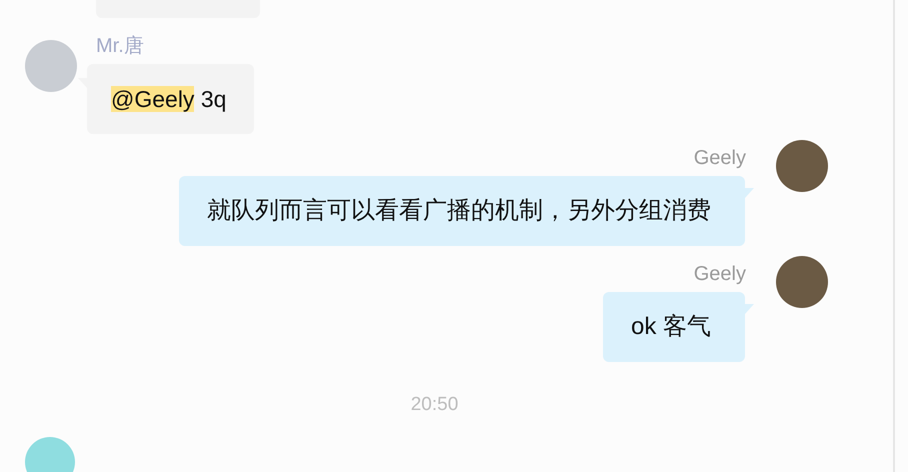  I want to click on timestamp: 20:50, so click(434, 404).